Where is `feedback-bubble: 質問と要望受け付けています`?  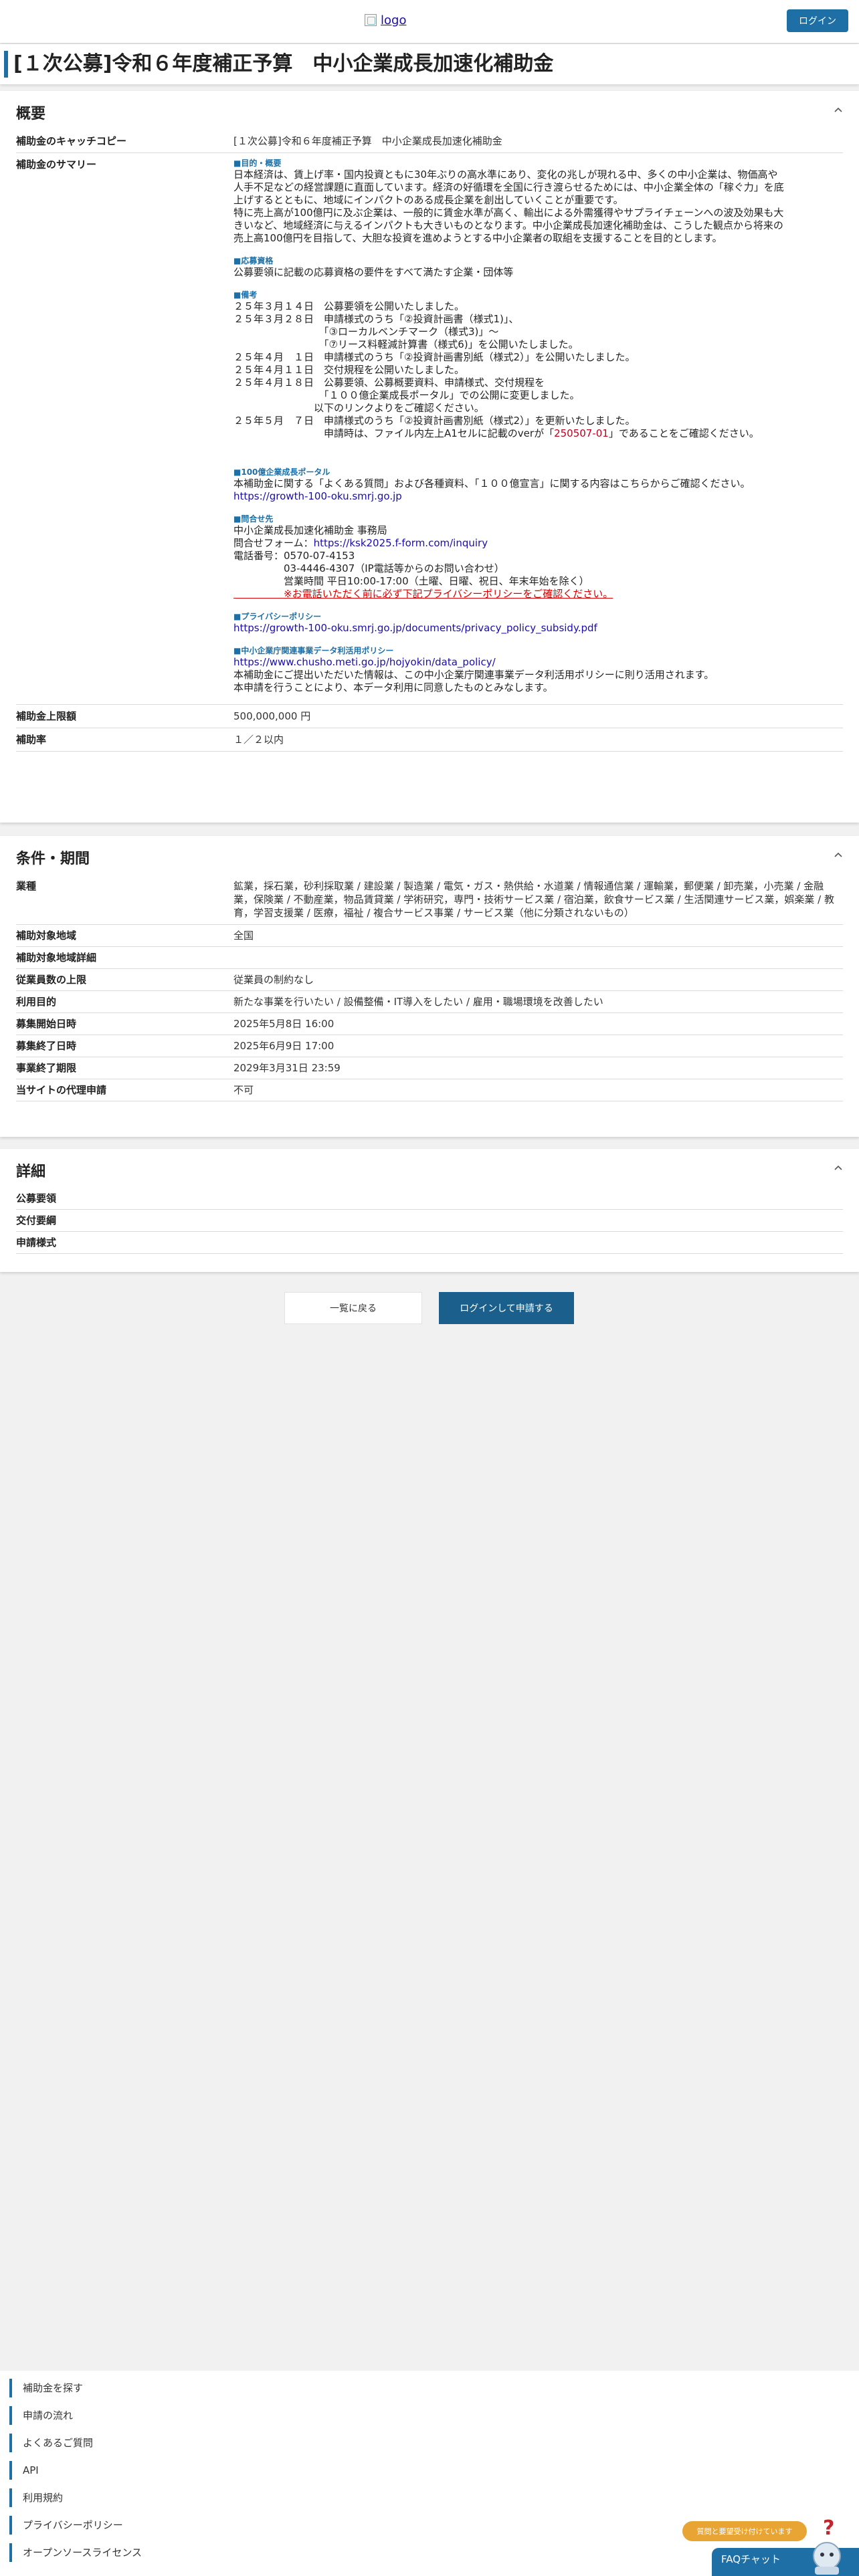 feedback-bubble: 質問と要望受け付けています is located at coordinates (745, 2531).